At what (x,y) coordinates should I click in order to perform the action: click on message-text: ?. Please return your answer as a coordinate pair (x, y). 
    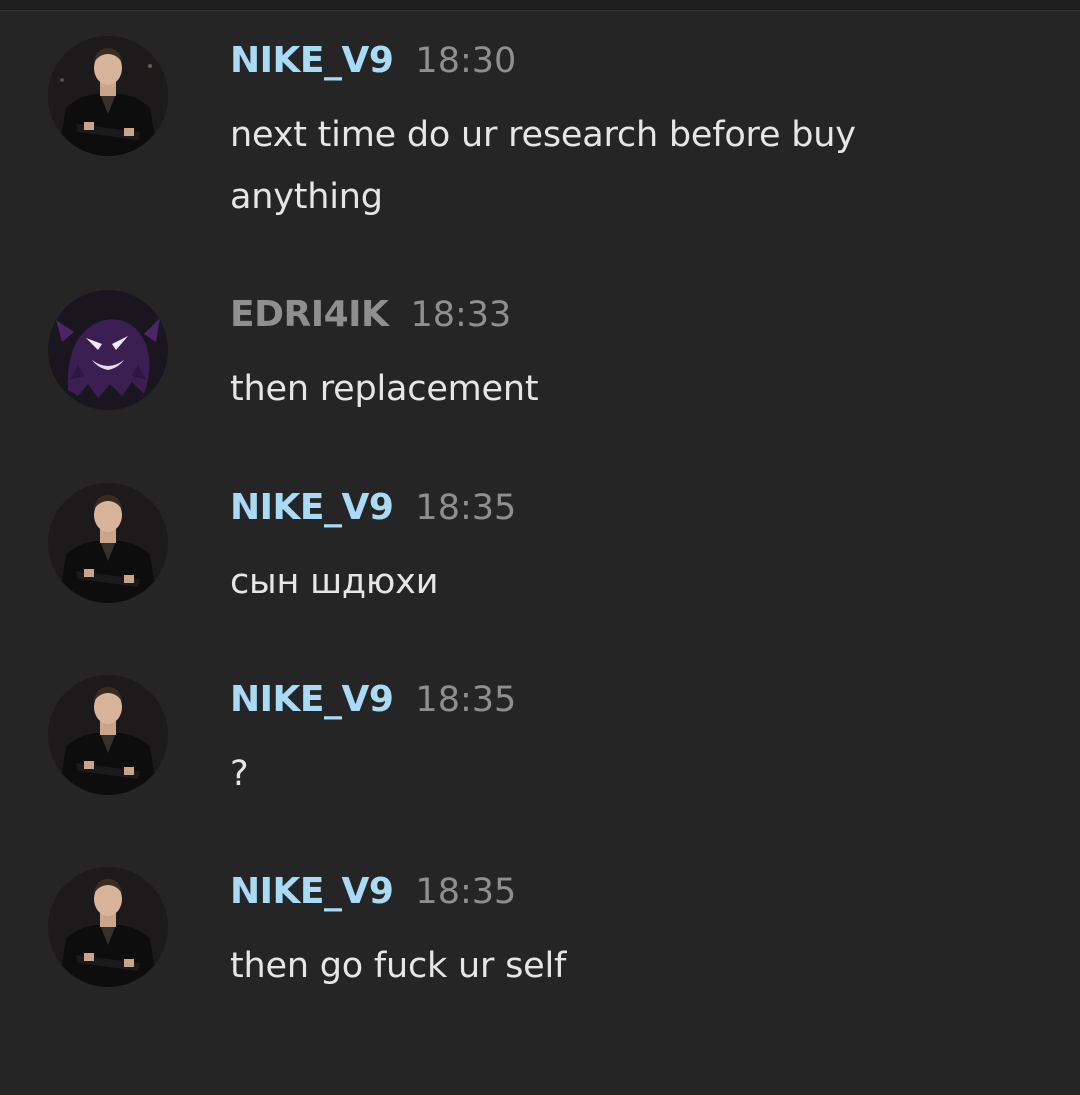
    Looking at the image, I should click on (239, 774).